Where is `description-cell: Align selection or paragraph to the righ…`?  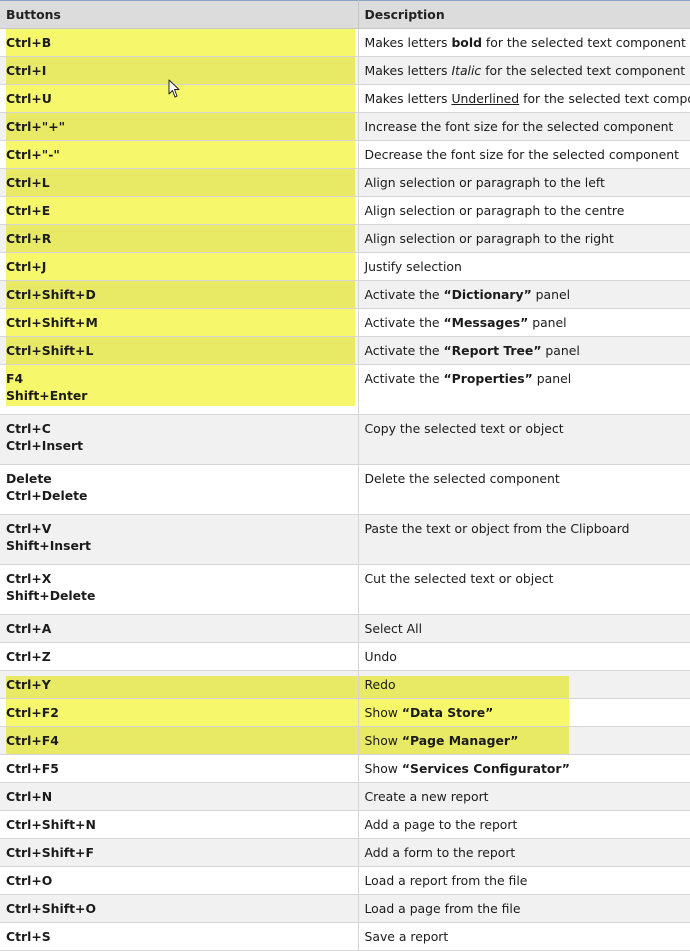
description-cell: Align selection or paragraph to the righ… is located at coordinates (524, 238).